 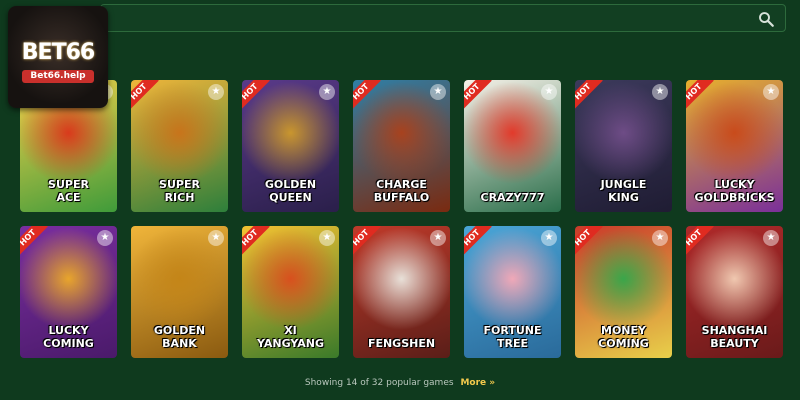 What do you see at coordinates (379, 383) in the screenshot?
I see `games-count-text: Showing 14 of 32 popular games` at bounding box center [379, 383].